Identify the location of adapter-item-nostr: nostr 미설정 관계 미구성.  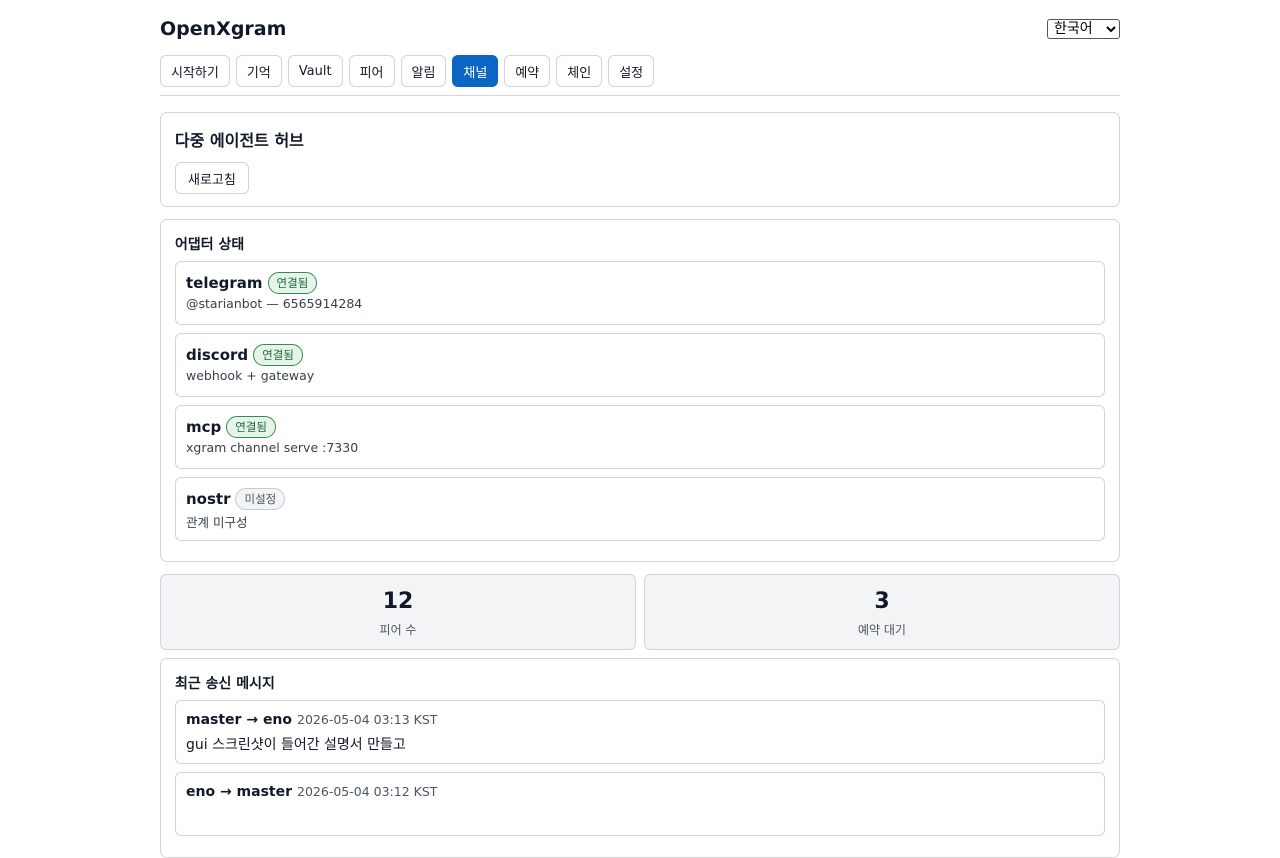
(640, 509).